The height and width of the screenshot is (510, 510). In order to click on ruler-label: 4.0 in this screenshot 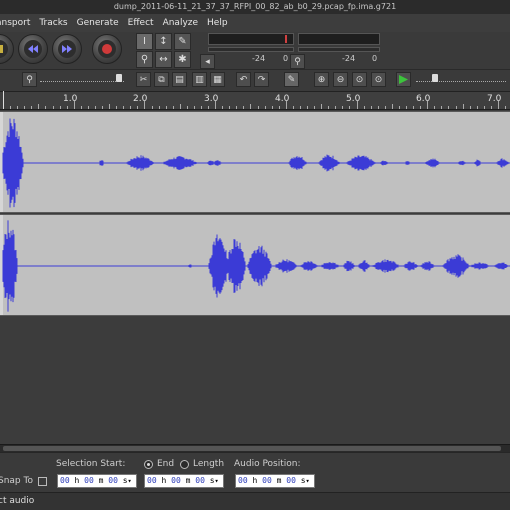, I will do `click(282, 99)`.